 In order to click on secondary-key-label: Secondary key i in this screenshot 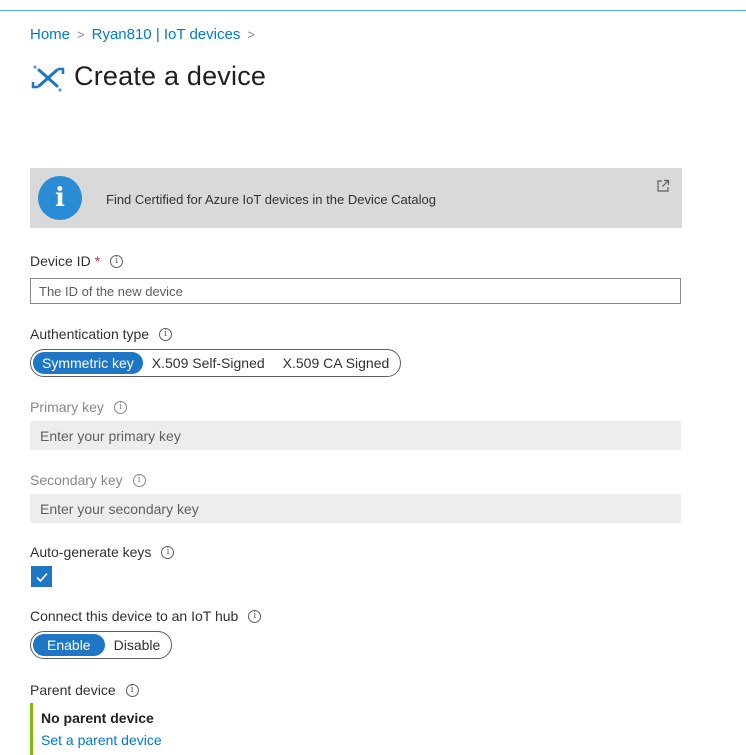, I will do `click(88, 480)`.